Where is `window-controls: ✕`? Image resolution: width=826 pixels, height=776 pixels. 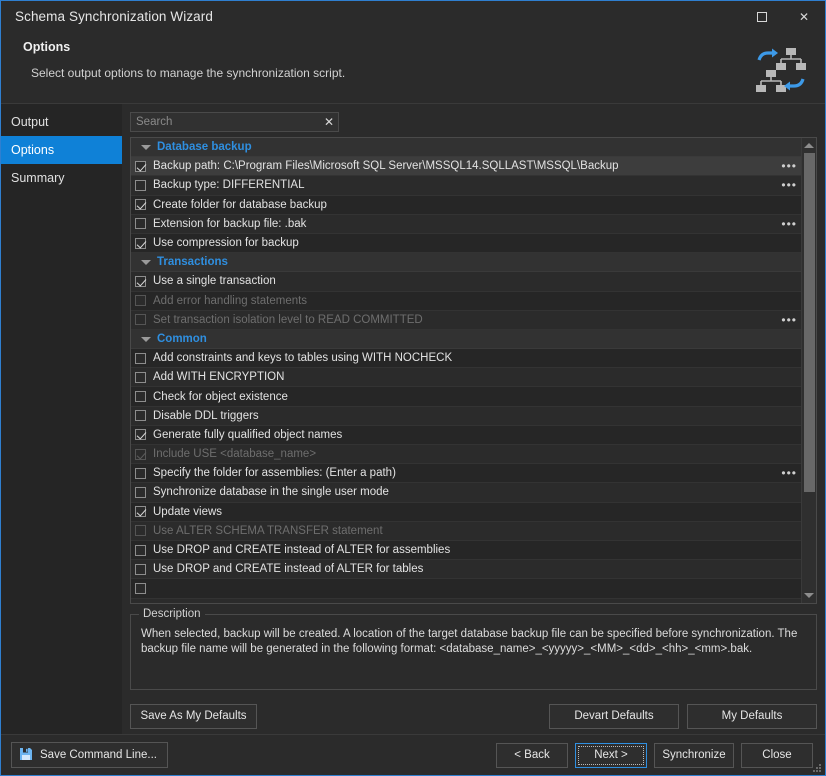
window-controls: ✕ is located at coordinates (783, 16).